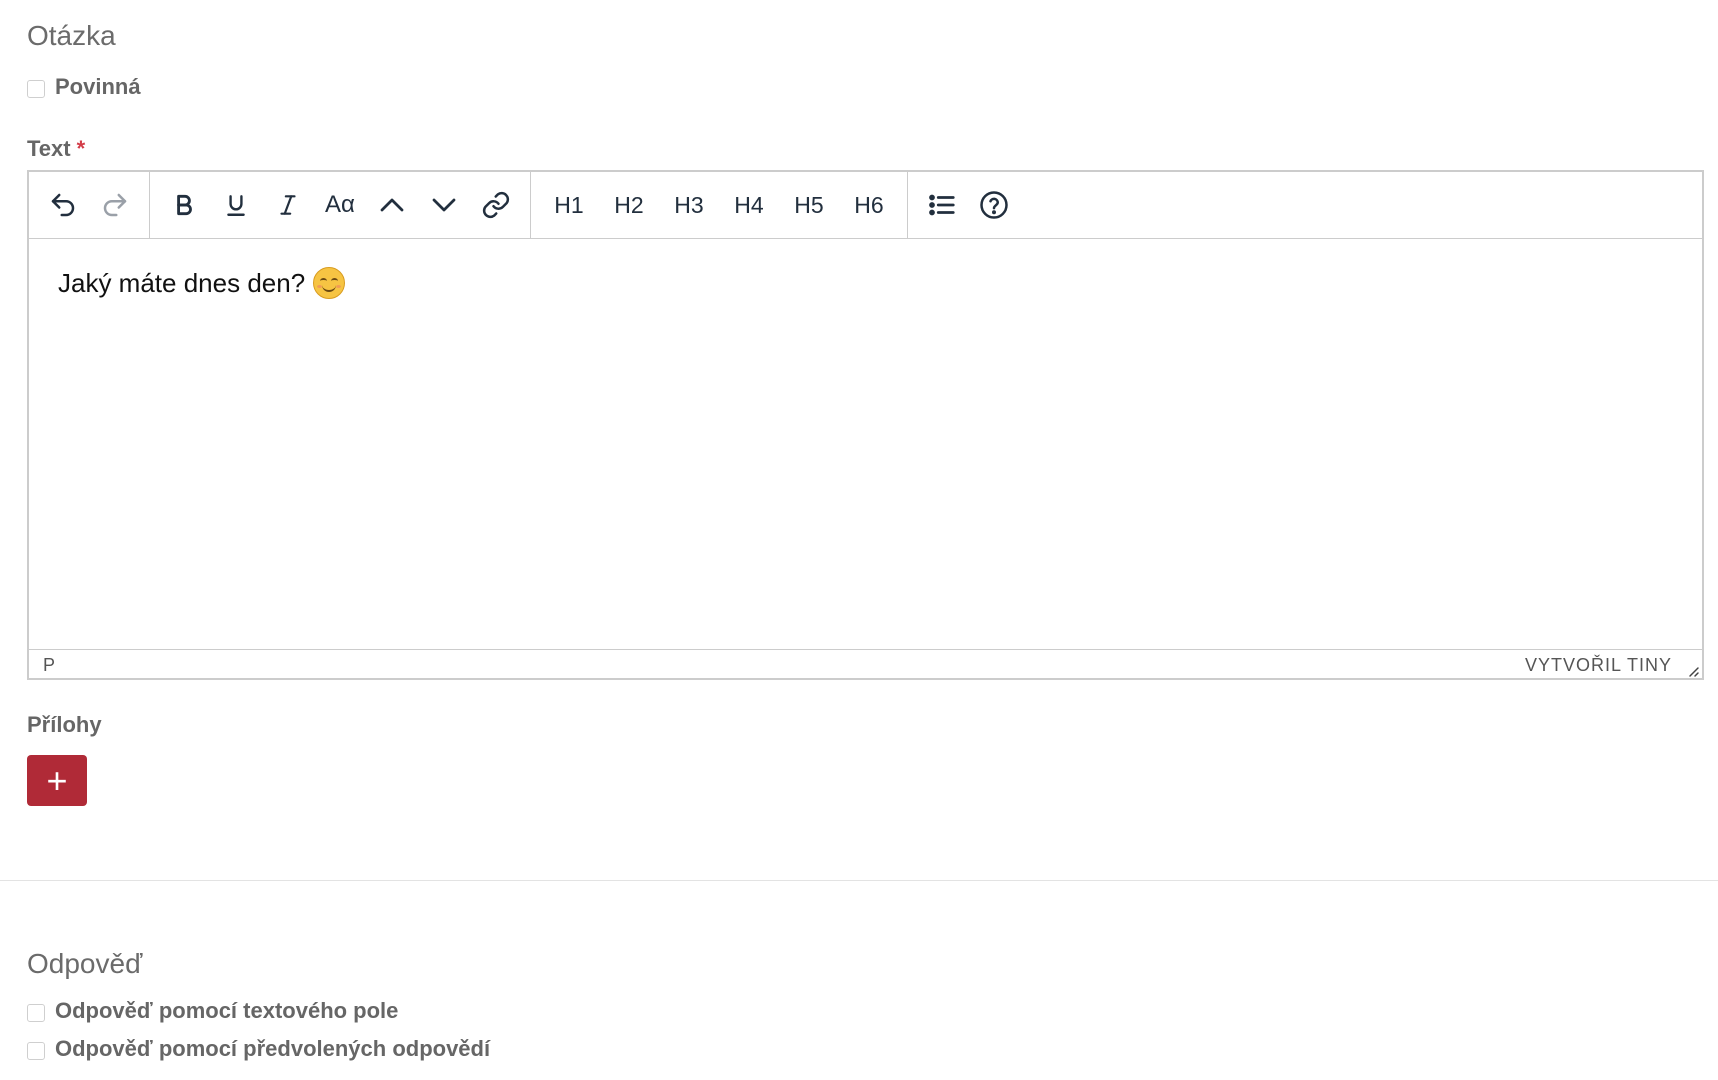  Describe the element at coordinates (36, 89) in the screenshot. I see `required-checkbox` at that location.